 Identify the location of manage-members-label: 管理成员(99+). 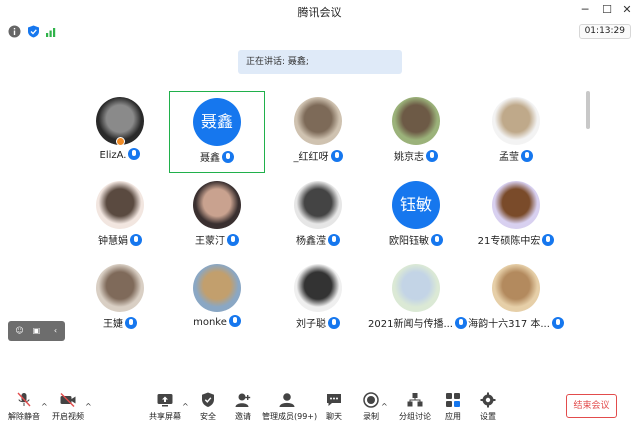
(290, 416).